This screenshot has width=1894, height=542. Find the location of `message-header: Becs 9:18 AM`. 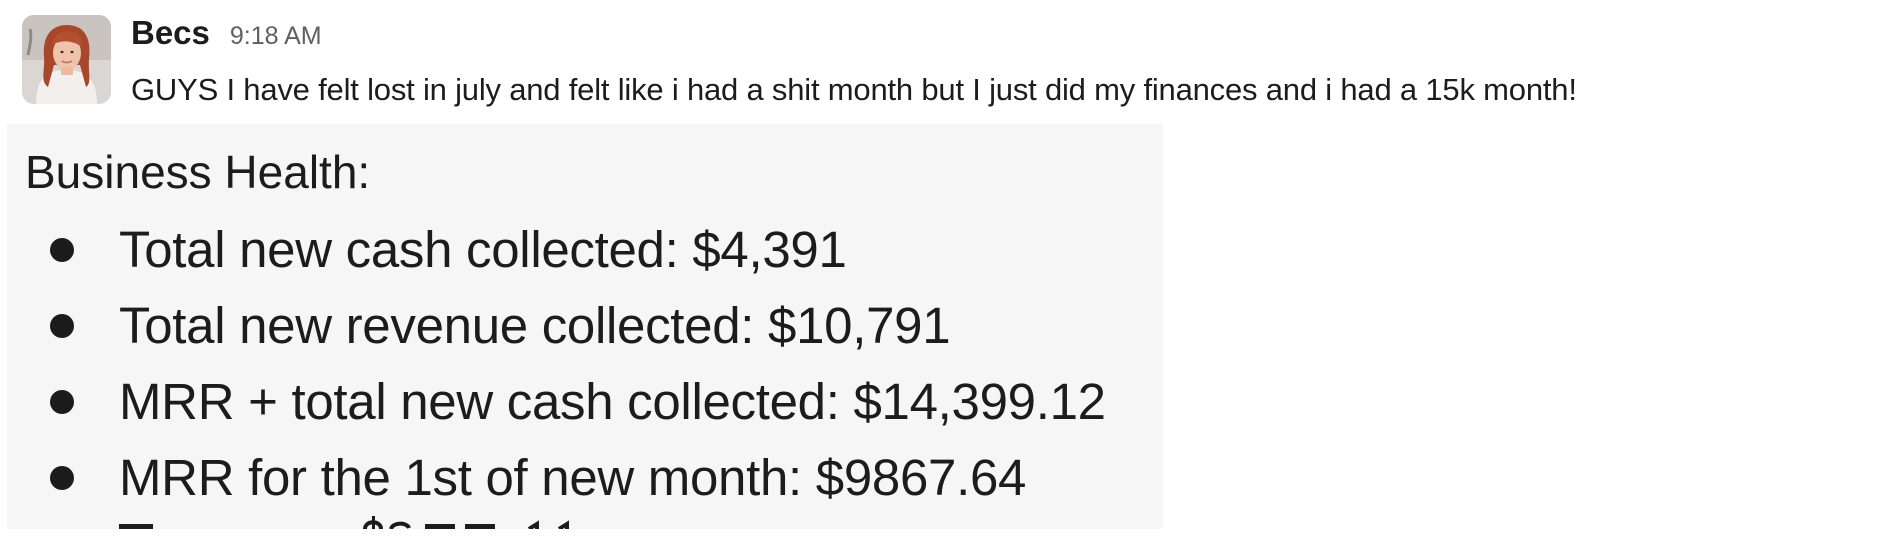

message-header: Becs 9:18 AM is located at coordinates (226, 34).